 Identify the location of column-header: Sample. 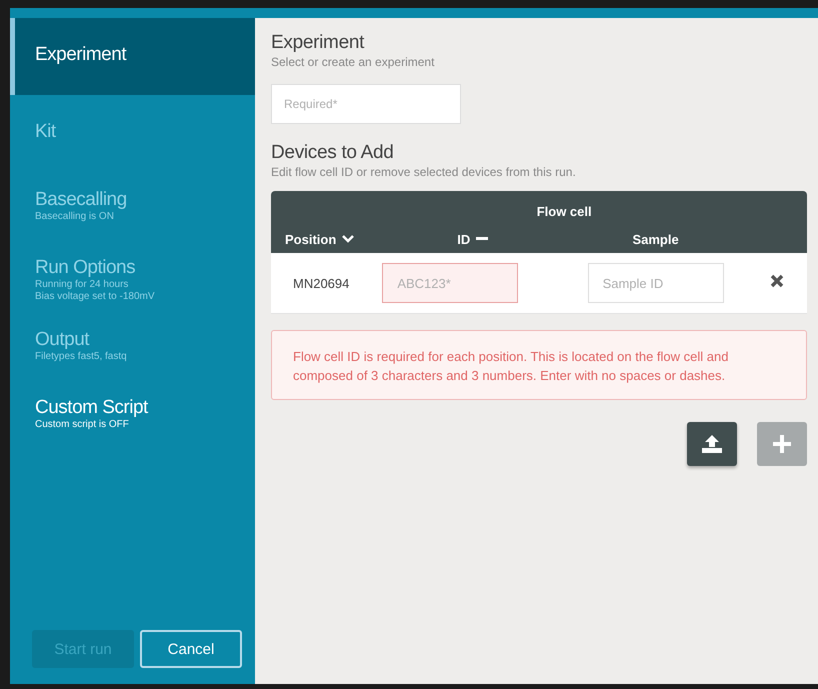
(655, 239).